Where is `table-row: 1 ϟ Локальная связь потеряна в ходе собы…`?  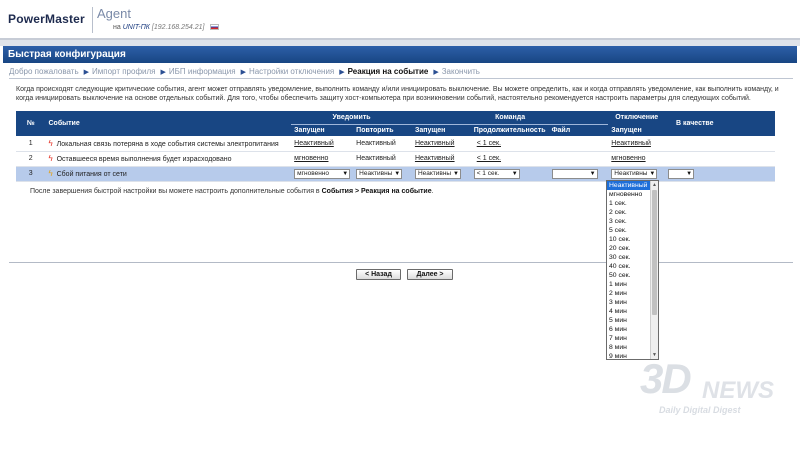
table-row: 1 ϟ Локальная связь потеряна в ходе собы… is located at coordinates (395, 144).